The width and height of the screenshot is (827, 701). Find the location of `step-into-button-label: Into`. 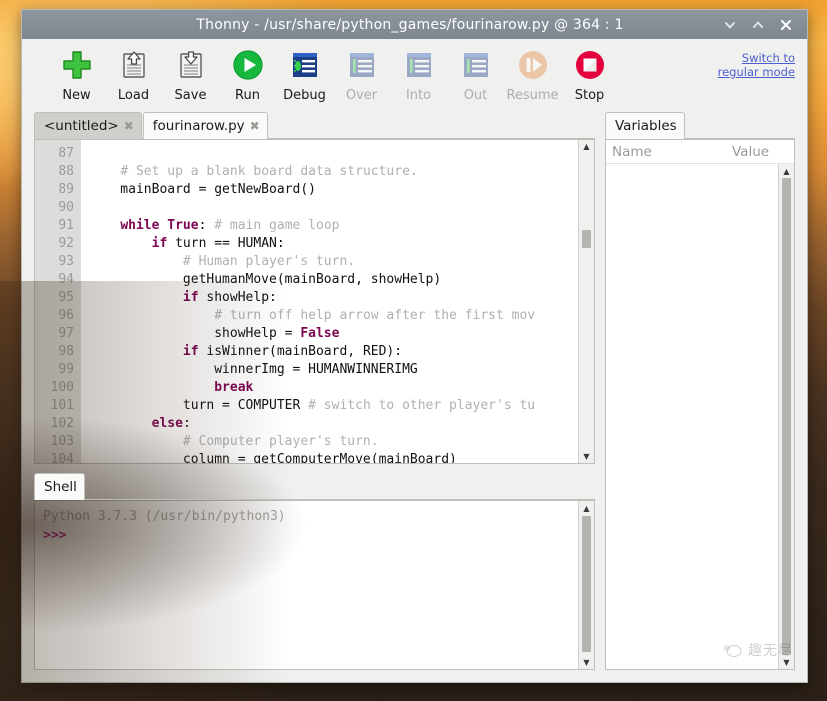

step-into-button-label: Into is located at coordinates (418, 95).